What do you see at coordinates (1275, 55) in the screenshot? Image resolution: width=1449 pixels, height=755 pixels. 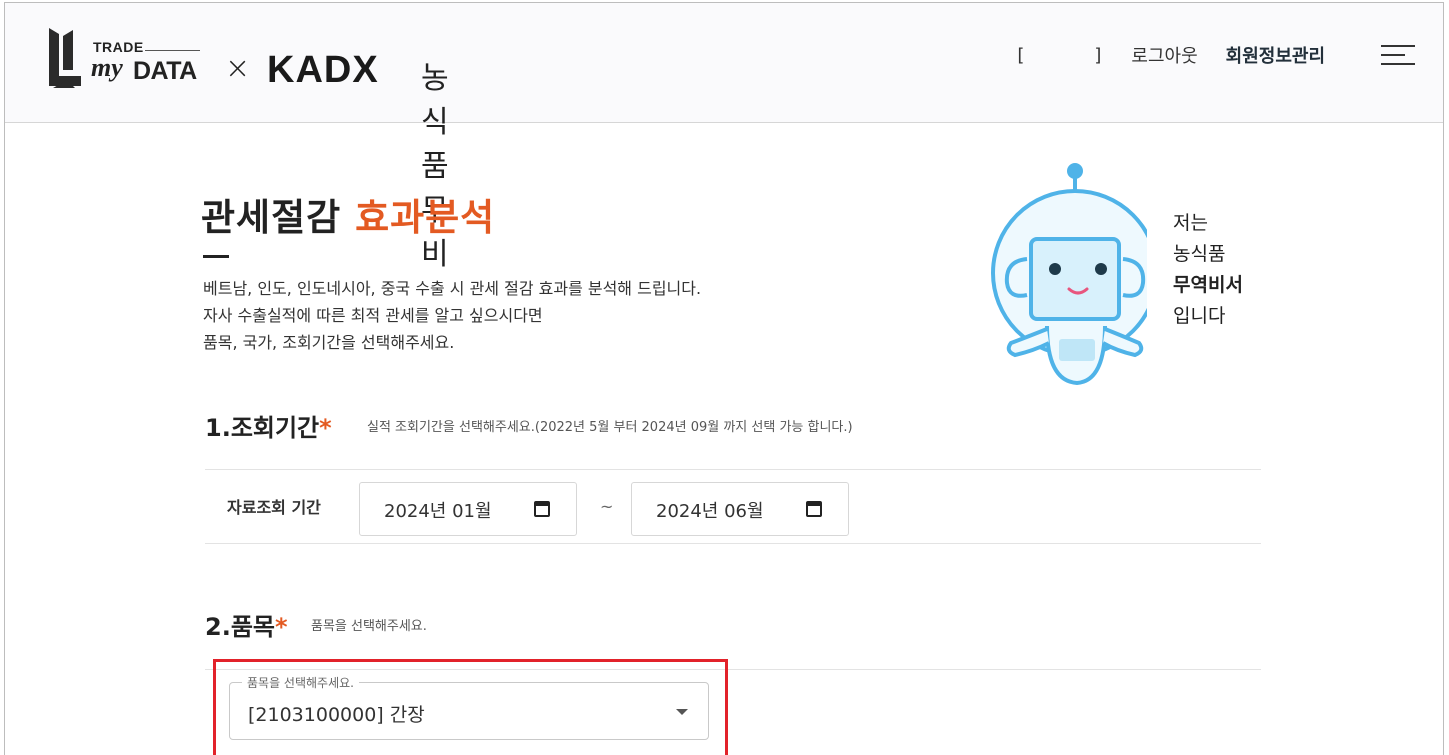 I see `member-info-link: 회원정보관리` at bounding box center [1275, 55].